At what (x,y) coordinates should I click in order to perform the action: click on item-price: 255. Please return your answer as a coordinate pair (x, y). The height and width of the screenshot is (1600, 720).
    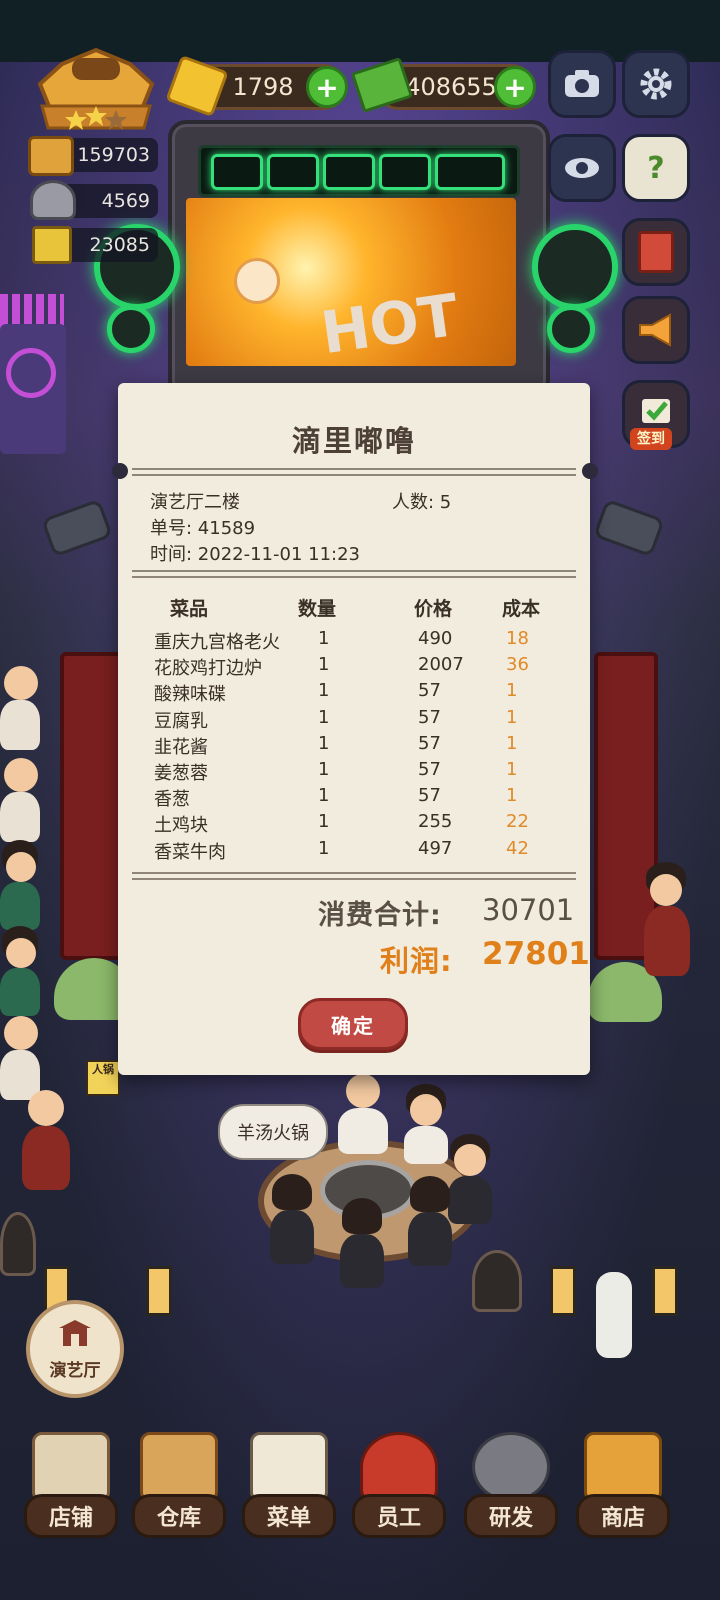
    Looking at the image, I should click on (435, 821).